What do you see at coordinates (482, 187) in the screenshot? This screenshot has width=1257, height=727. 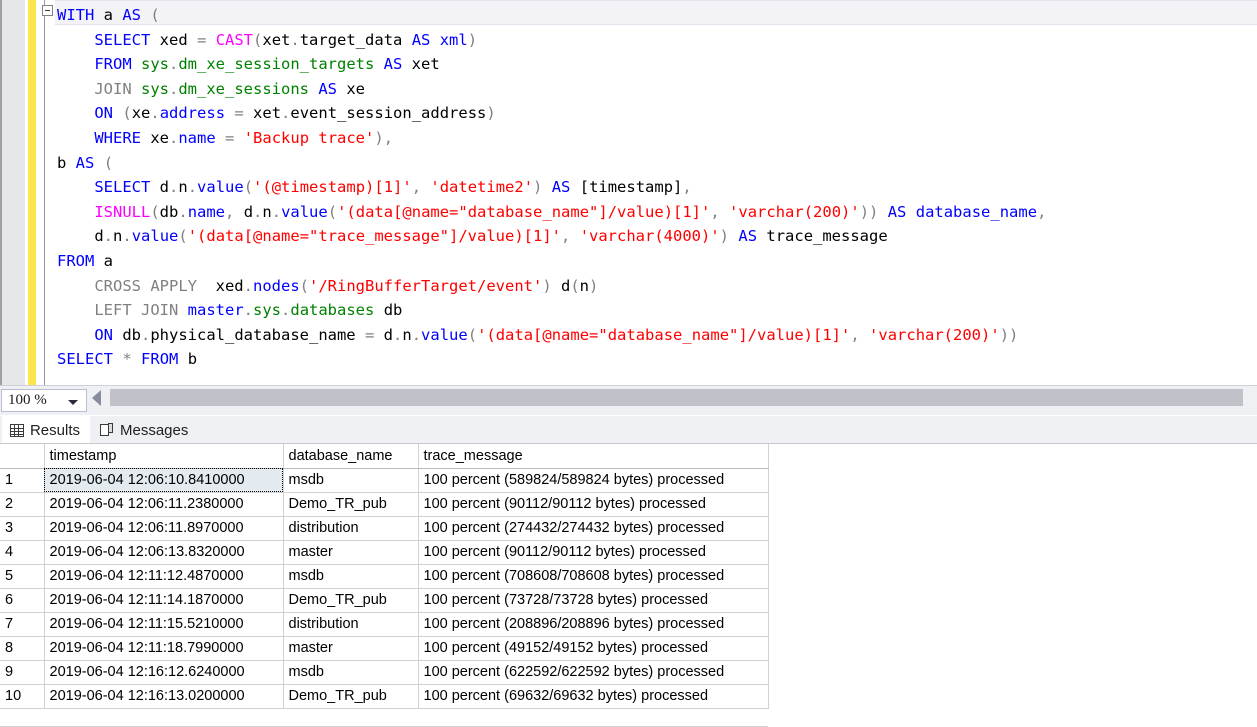 I see `code-token: 'datetime2'` at bounding box center [482, 187].